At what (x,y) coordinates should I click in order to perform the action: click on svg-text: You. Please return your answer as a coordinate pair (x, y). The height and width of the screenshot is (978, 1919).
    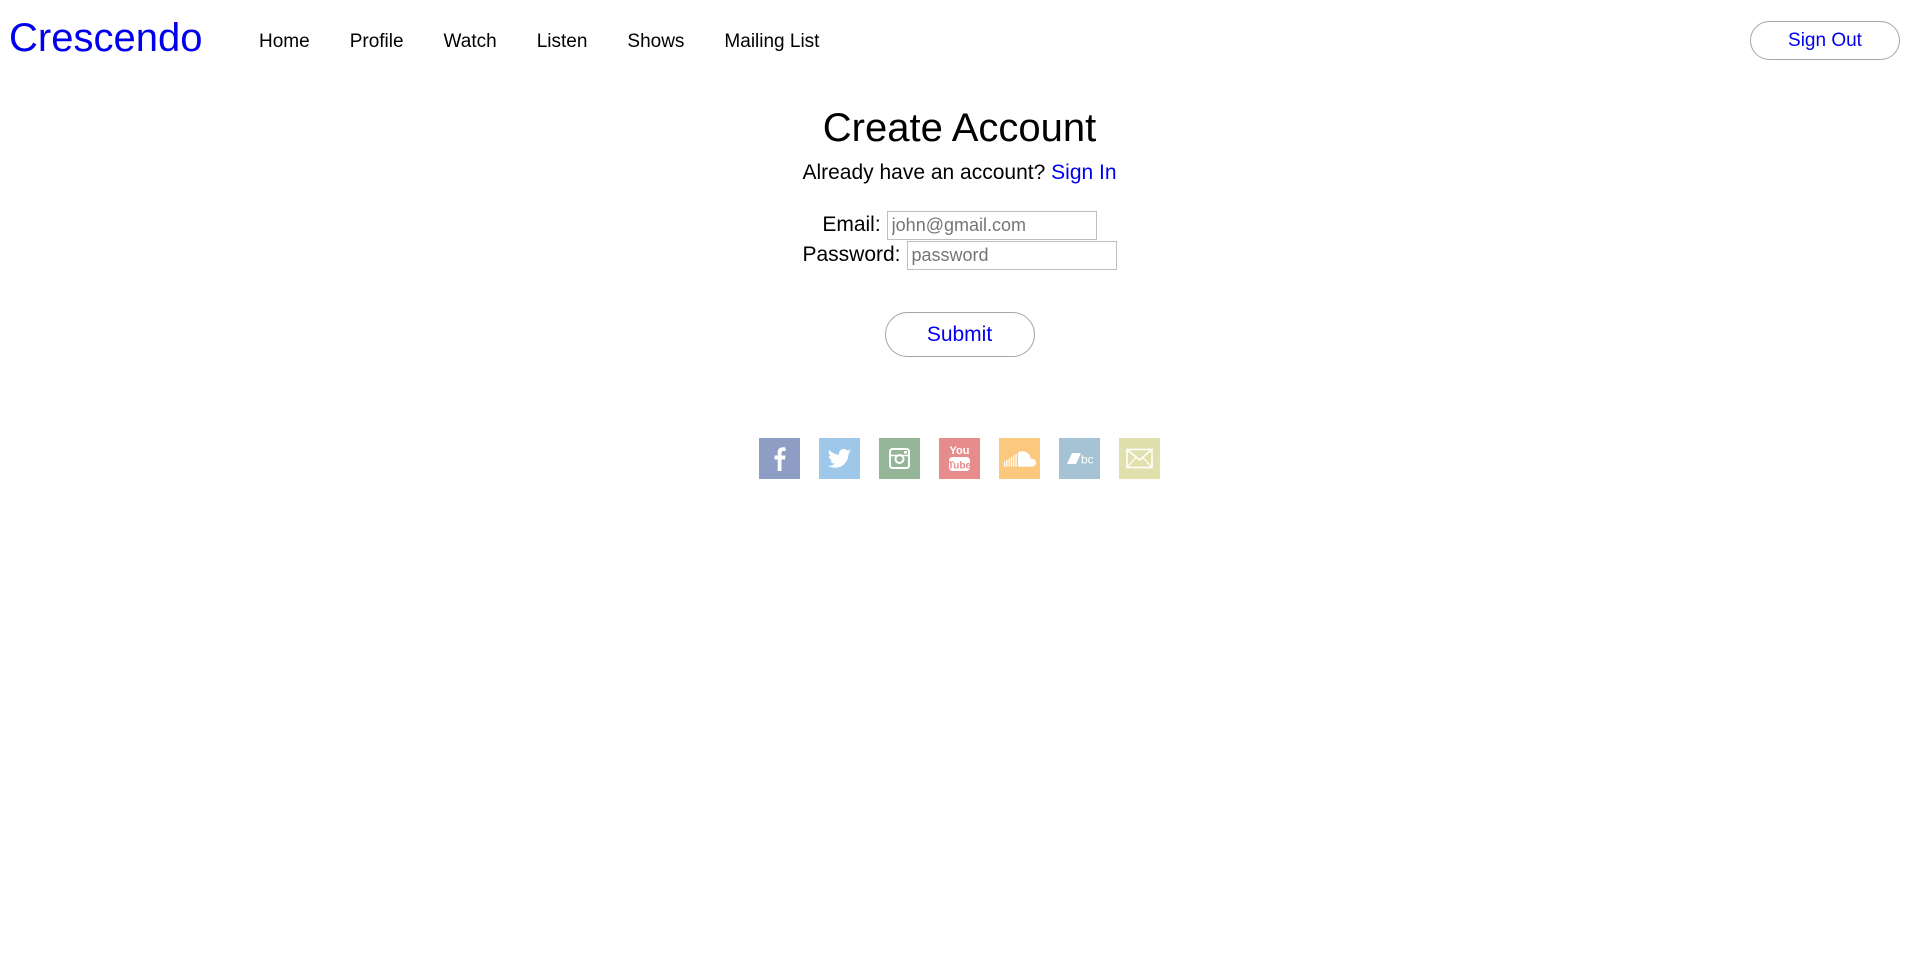
    Looking at the image, I should click on (960, 451).